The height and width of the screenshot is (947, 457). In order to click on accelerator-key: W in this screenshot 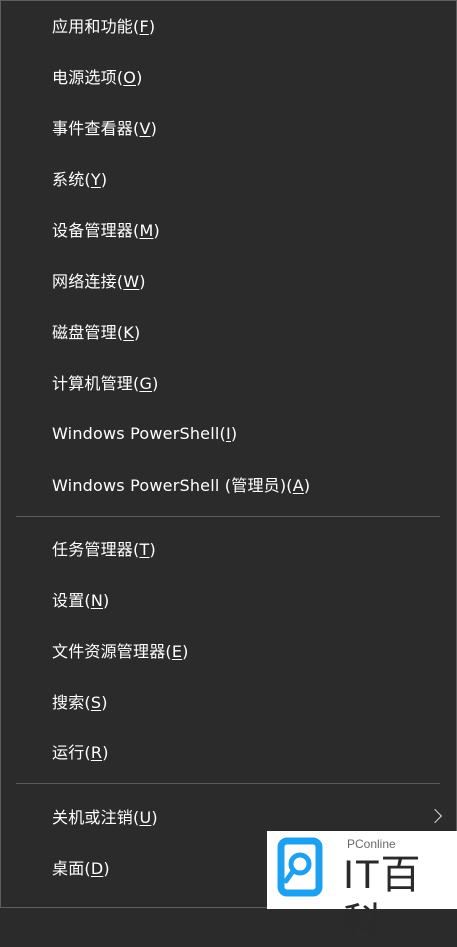, I will do `click(131, 281)`.